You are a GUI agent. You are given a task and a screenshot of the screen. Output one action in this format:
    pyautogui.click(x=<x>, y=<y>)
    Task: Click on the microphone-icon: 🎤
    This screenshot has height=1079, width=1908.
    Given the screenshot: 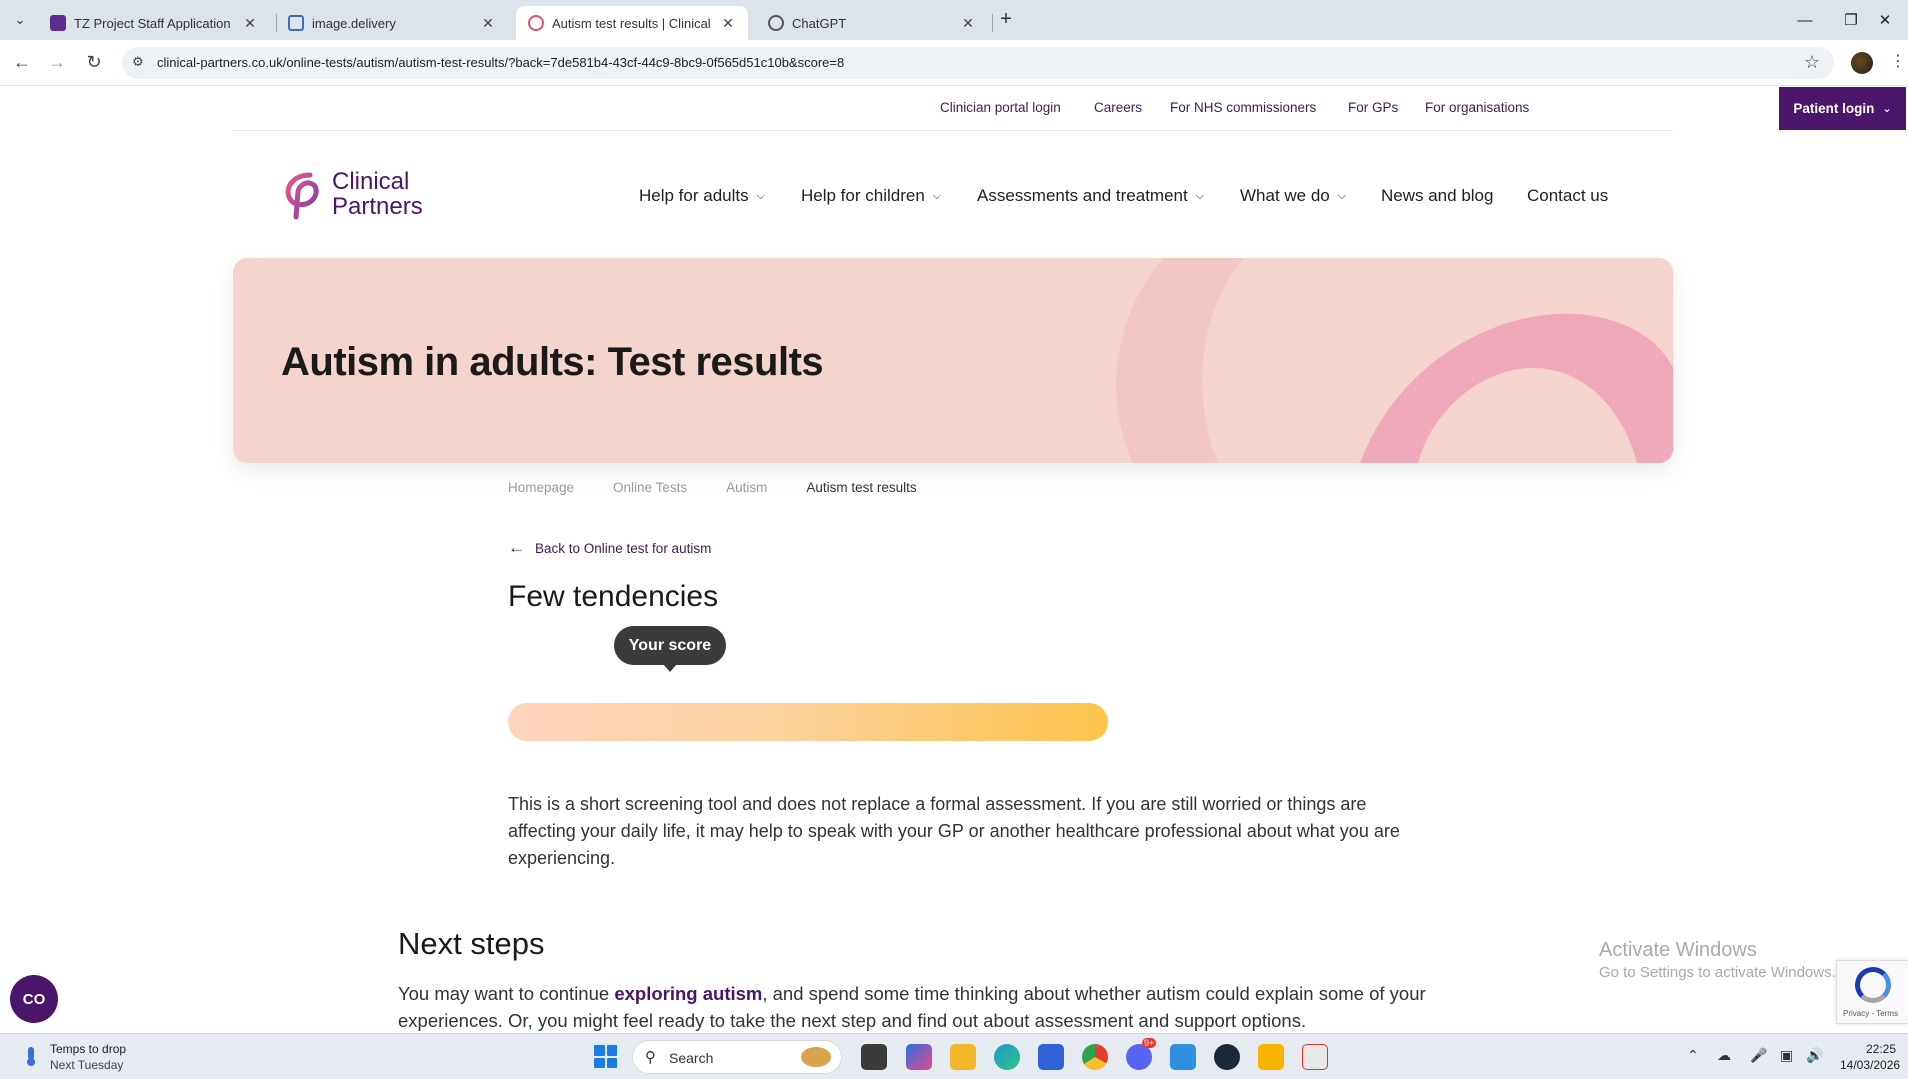 What is the action you would take?
    pyautogui.click(x=1758, y=1055)
    